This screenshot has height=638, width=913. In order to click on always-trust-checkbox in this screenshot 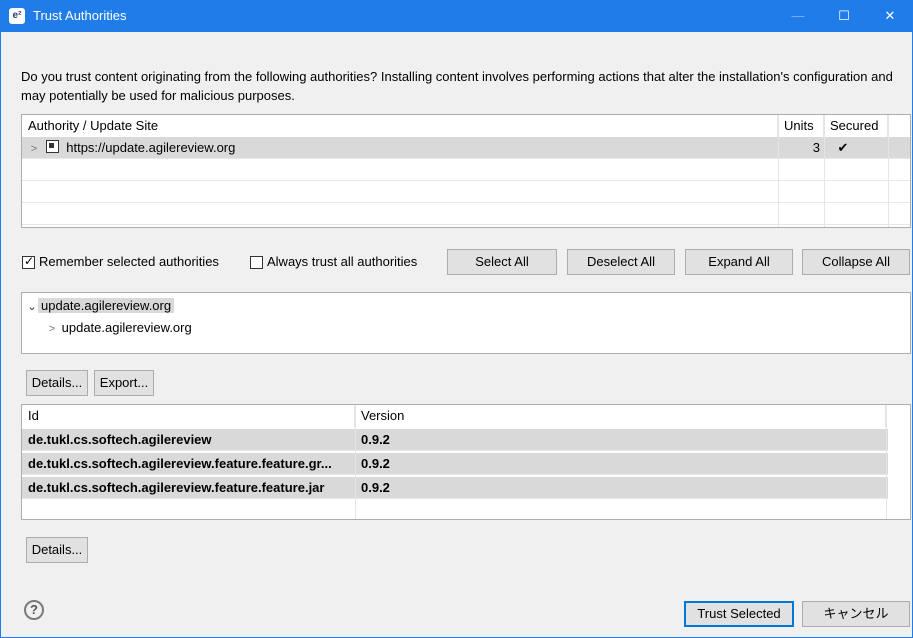, I will do `click(256, 262)`.